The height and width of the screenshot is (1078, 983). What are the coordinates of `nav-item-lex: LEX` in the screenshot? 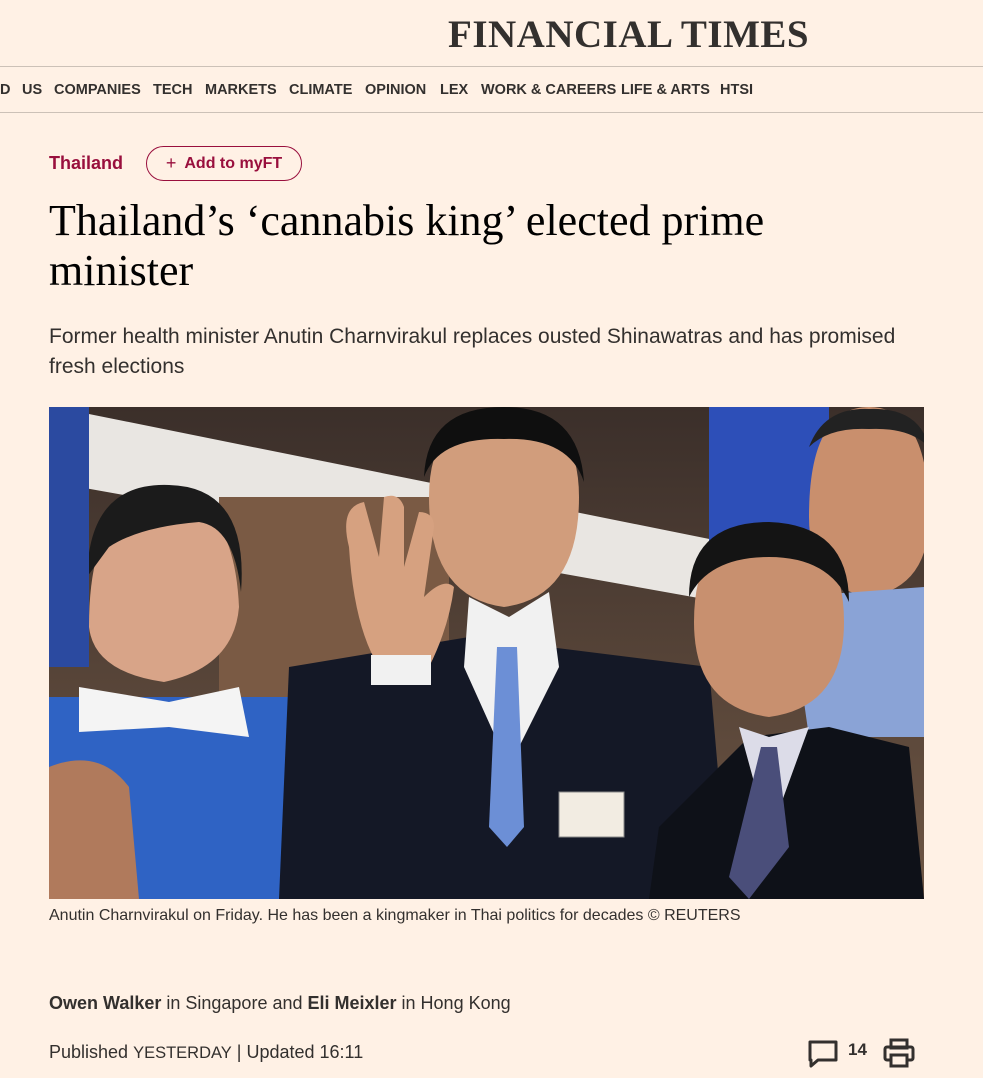 It's located at (454, 90).